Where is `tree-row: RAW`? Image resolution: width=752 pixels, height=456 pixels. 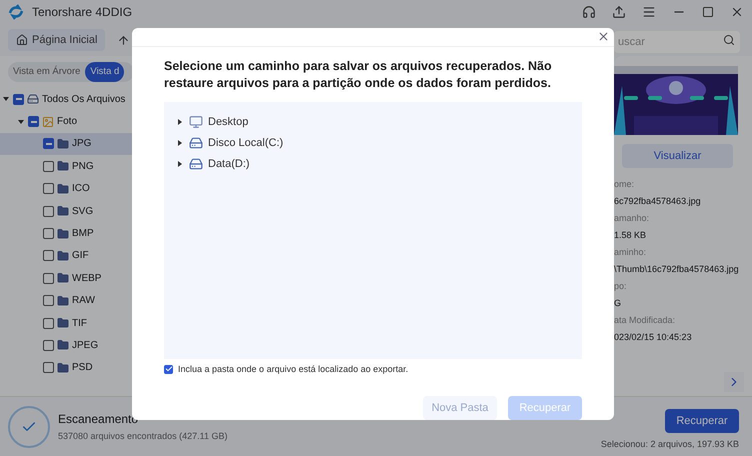
tree-row: RAW is located at coordinates (70, 301).